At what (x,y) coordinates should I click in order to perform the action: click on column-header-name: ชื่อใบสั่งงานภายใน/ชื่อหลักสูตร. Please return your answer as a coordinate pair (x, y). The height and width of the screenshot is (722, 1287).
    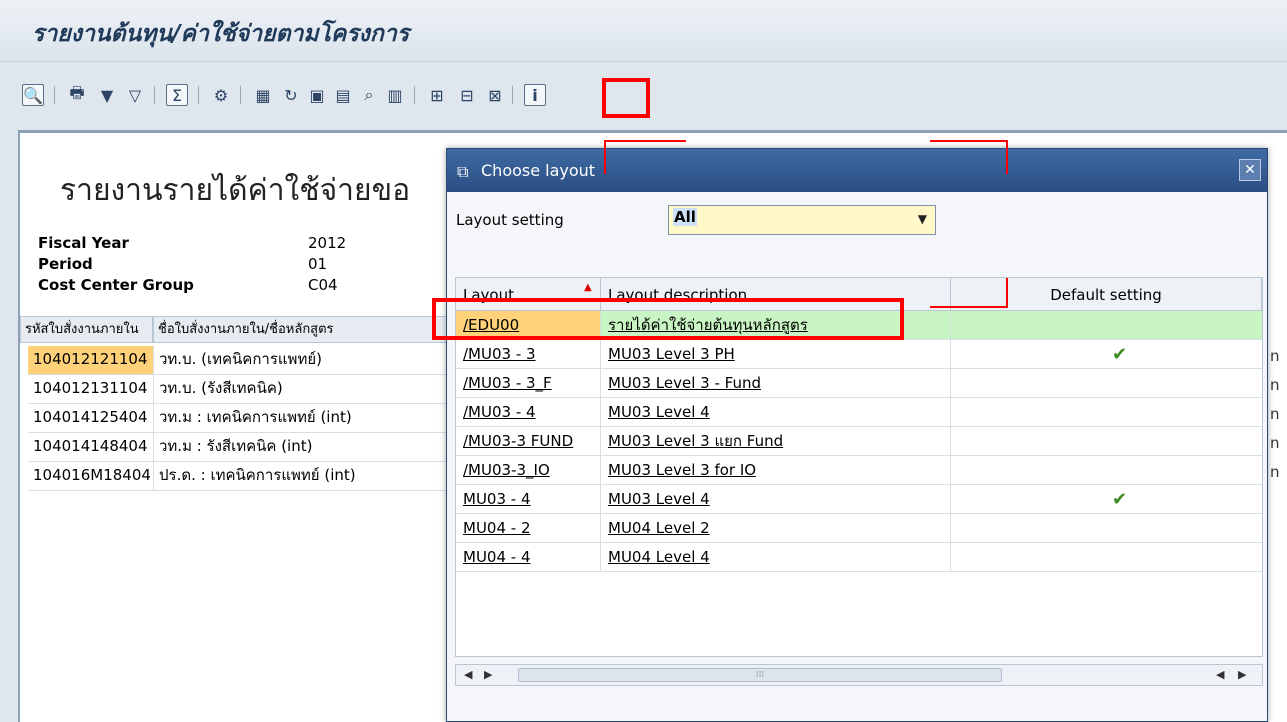
    Looking at the image, I should click on (303, 329).